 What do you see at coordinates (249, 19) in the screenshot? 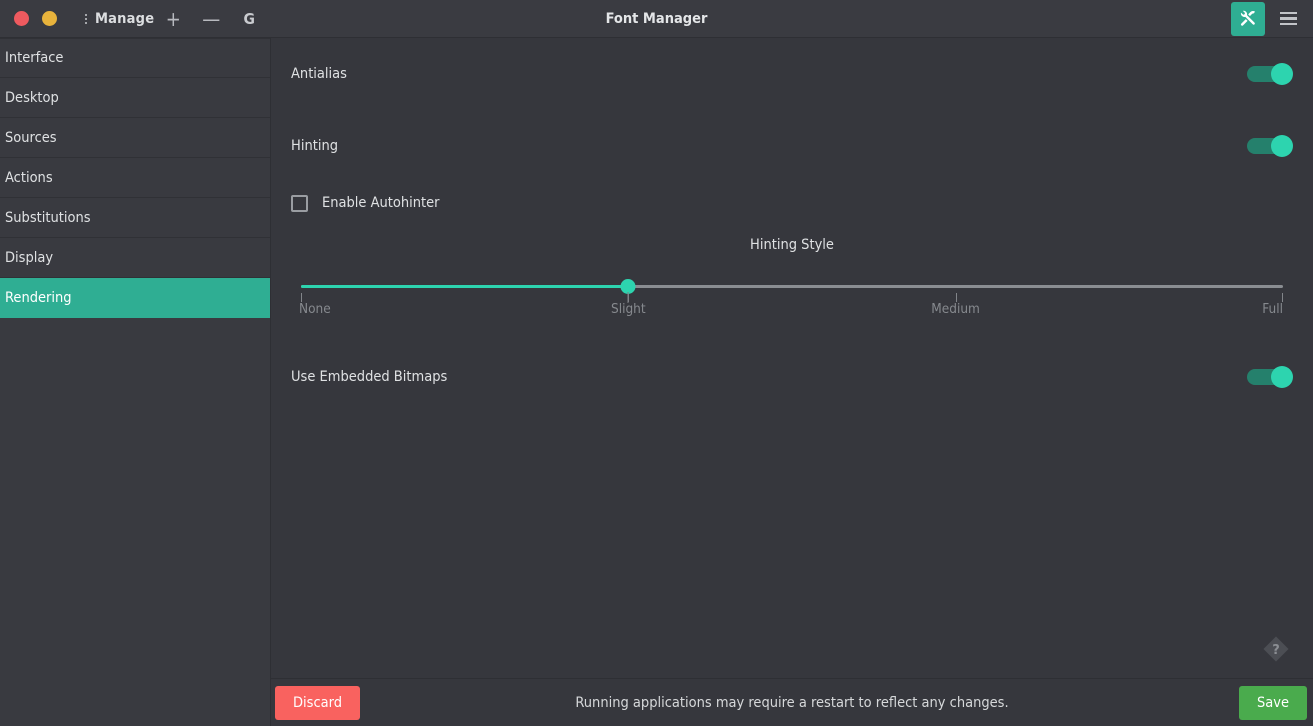
I see `google-fonts-button: G` at bounding box center [249, 19].